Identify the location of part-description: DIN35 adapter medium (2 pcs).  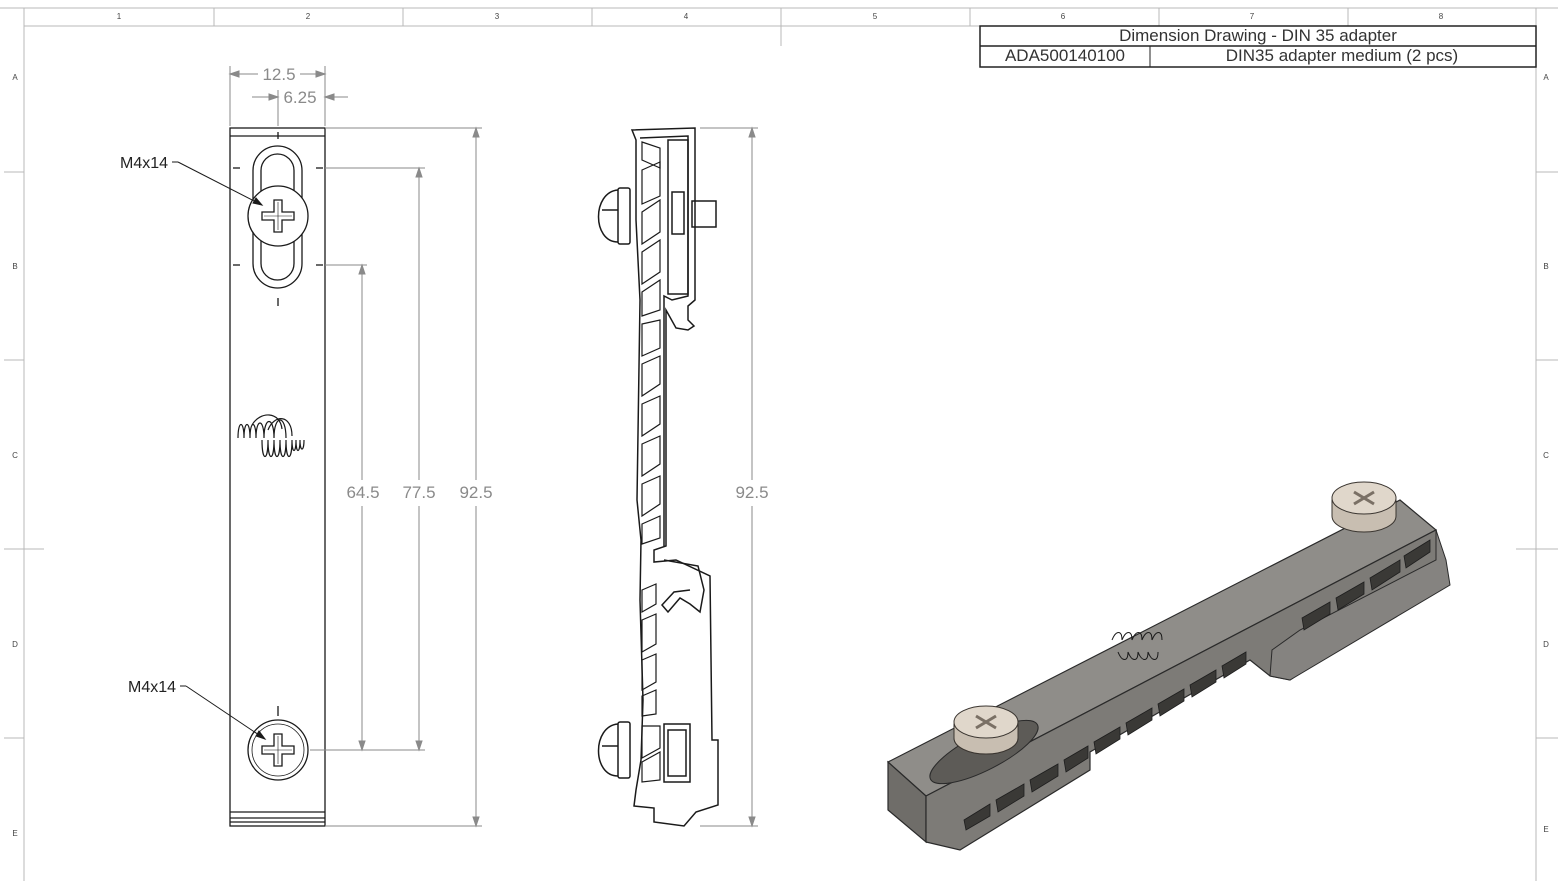
(1342, 55).